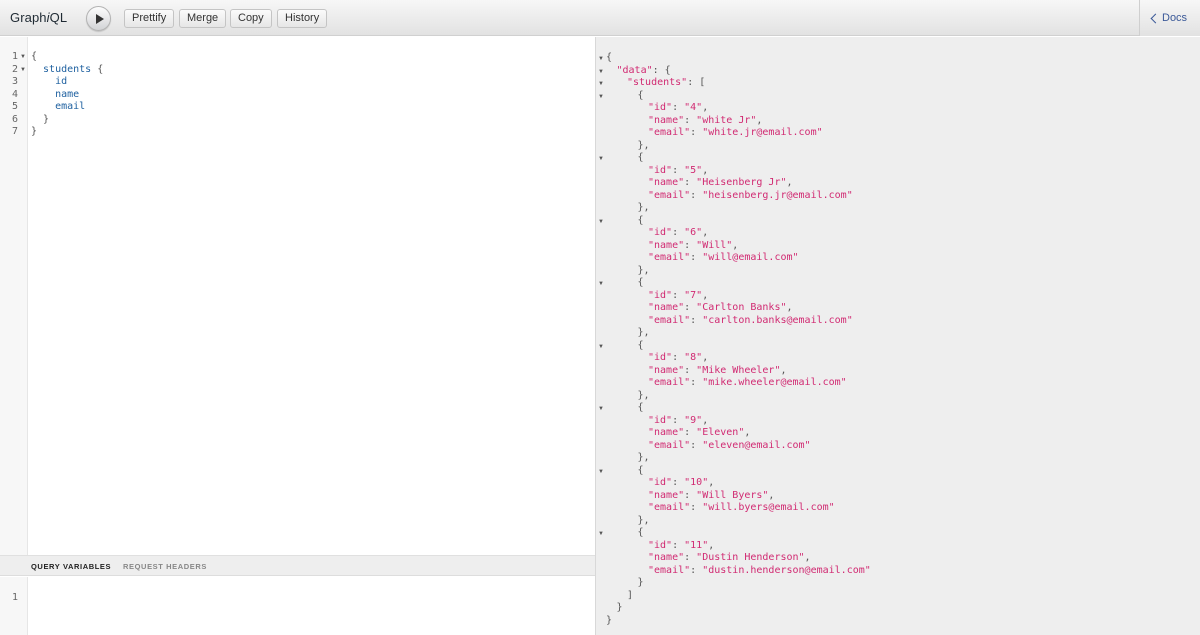 The image size is (1200, 635). What do you see at coordinates (711, 495) in the screenshot?
I see `json-line: "name": "Will Byers",` at bounding box center [711, 495].